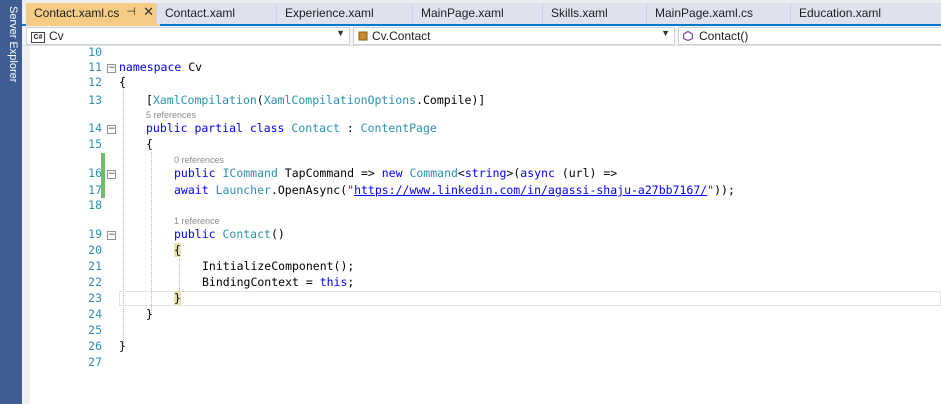 This screenshot has height=404, width=941. Describe the element at coordinates (95, 52) in the screenshot. I see `line-number: 10` at that location.